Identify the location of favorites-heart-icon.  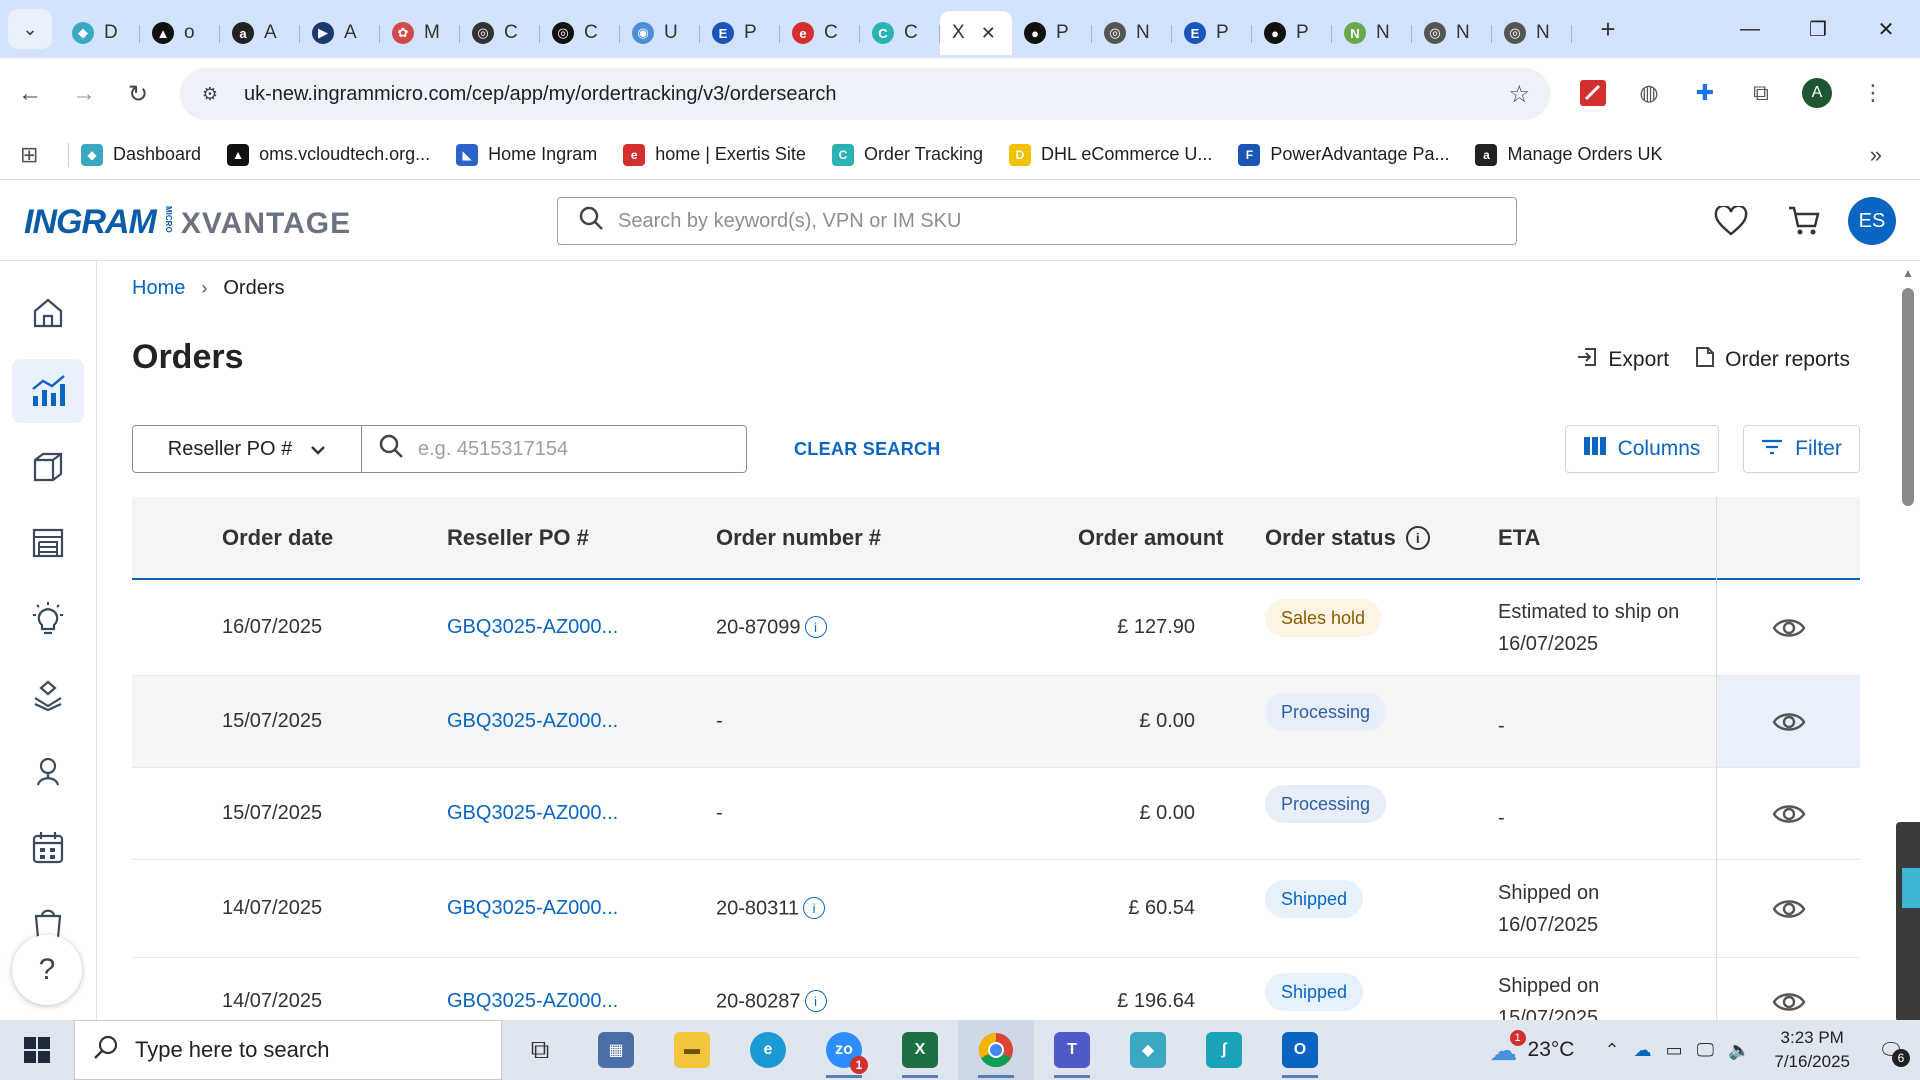
(1731, 221).